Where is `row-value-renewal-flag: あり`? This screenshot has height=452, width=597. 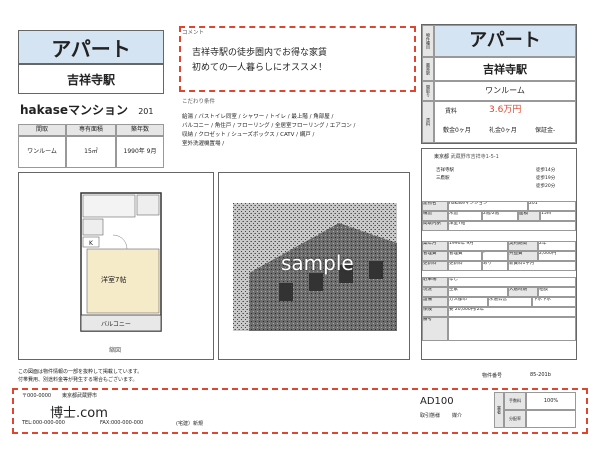 row-value-renewal-flag: あり is located at coordinates (495, 266).